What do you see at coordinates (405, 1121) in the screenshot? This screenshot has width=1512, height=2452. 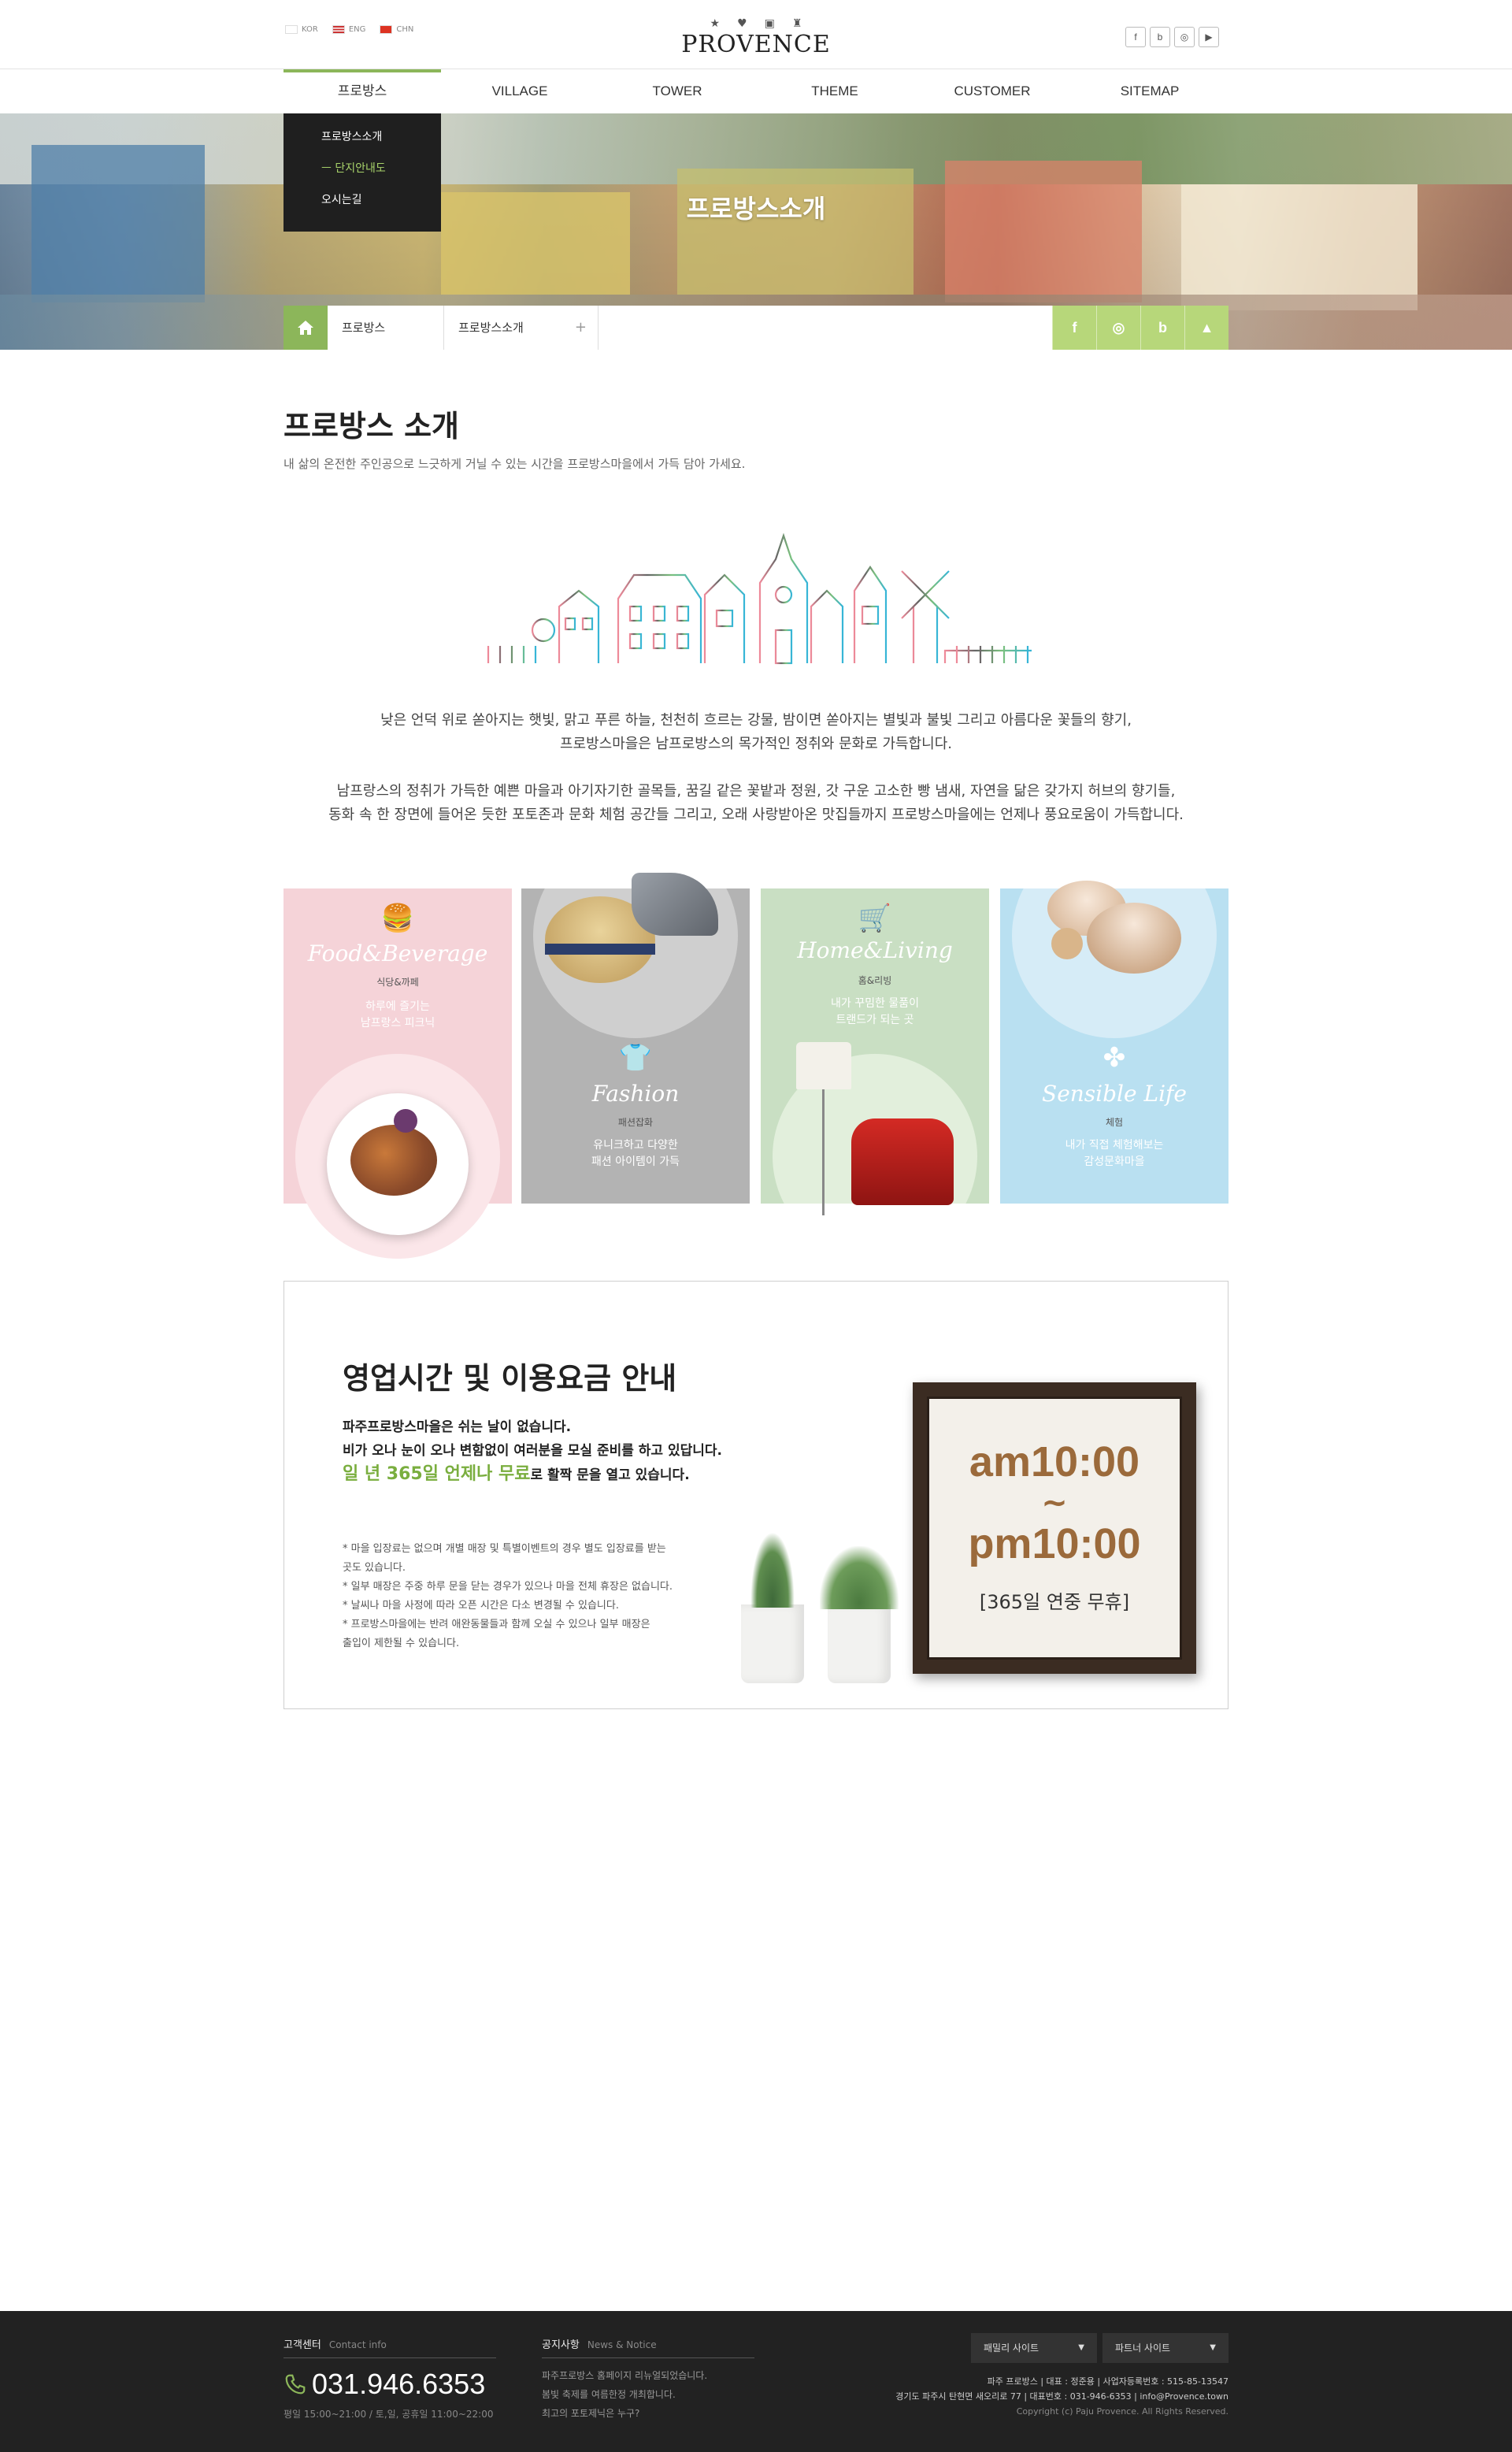 I see `sauce-image` at bounding box center [405, 1121].